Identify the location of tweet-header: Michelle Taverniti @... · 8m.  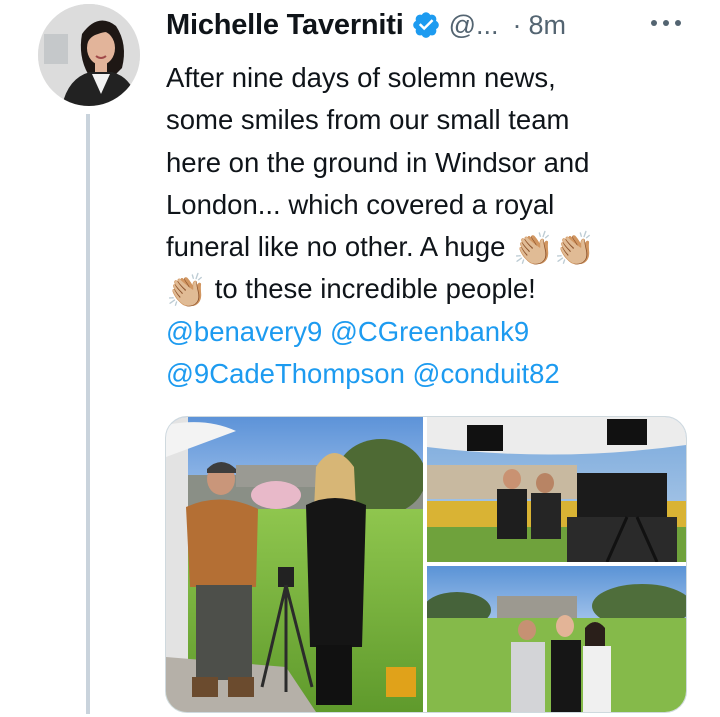
(431, 25).